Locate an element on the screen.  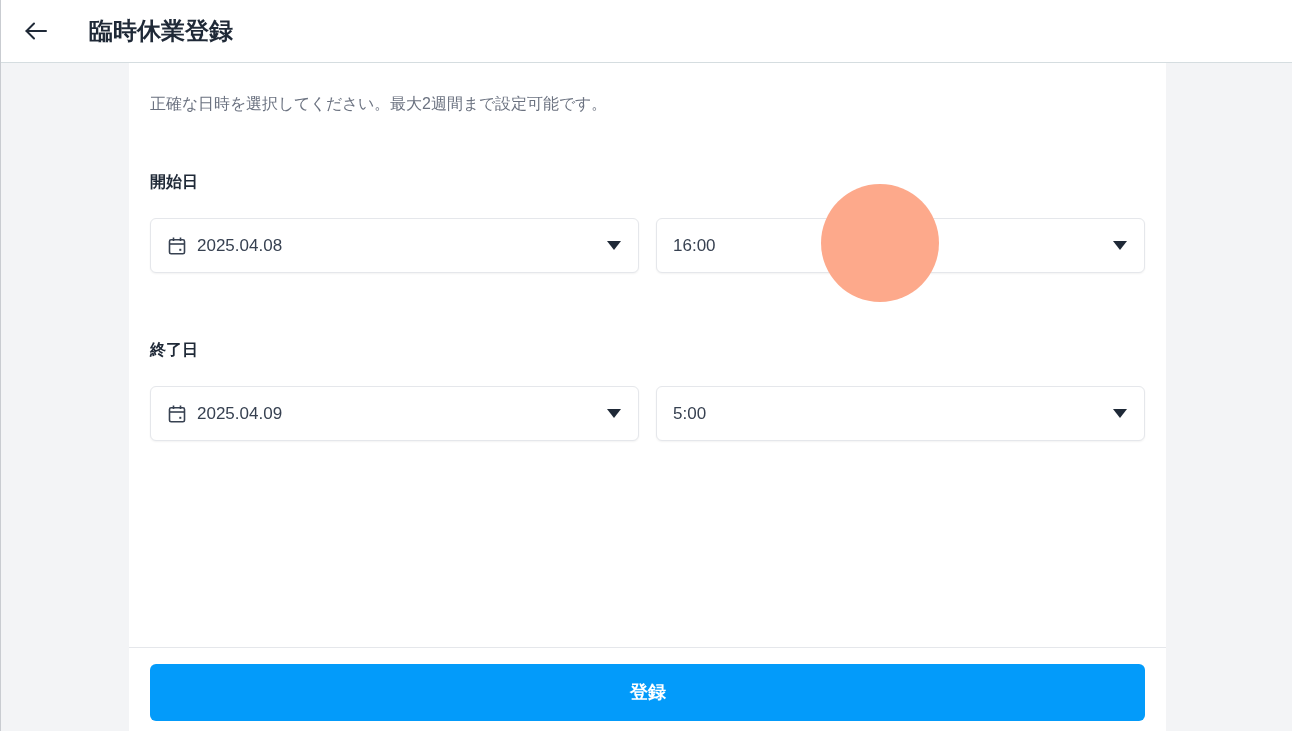
date-select: 2025.04.08 is located at coordinates (394, 245).